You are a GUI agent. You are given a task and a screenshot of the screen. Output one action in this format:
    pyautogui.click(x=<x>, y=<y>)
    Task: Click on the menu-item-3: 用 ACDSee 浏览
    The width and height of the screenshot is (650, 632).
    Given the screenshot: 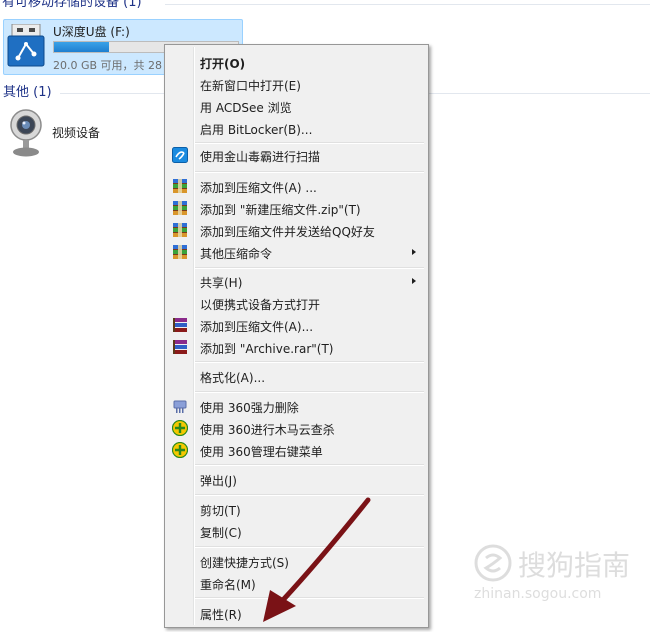 What is the action you would take?
    pyautogui.click(x=296, y=106)
    